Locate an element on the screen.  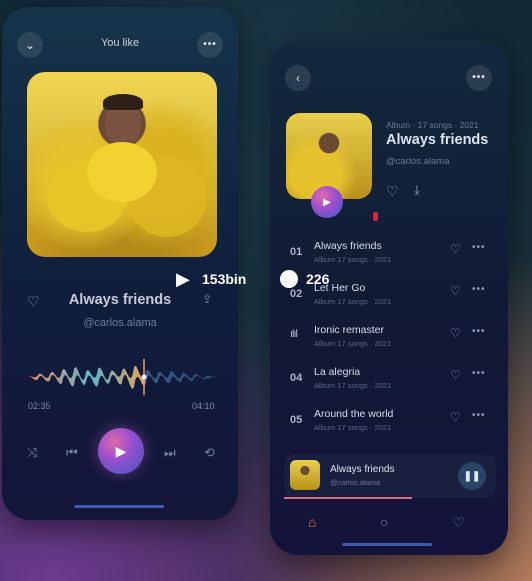
album-title: Always friends is located at coordinates (437, 140).